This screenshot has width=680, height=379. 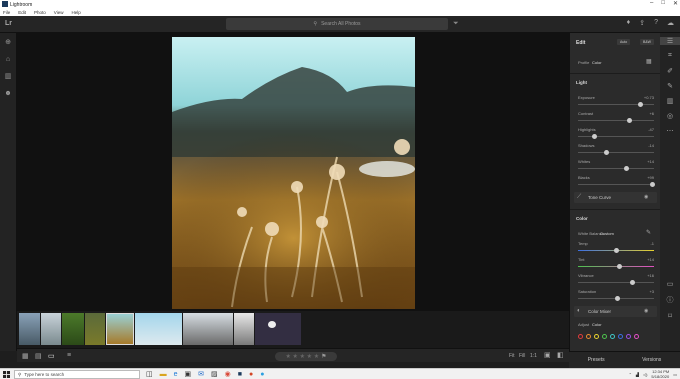 I want to click on blacks-slider, so click(x=616, y=184).